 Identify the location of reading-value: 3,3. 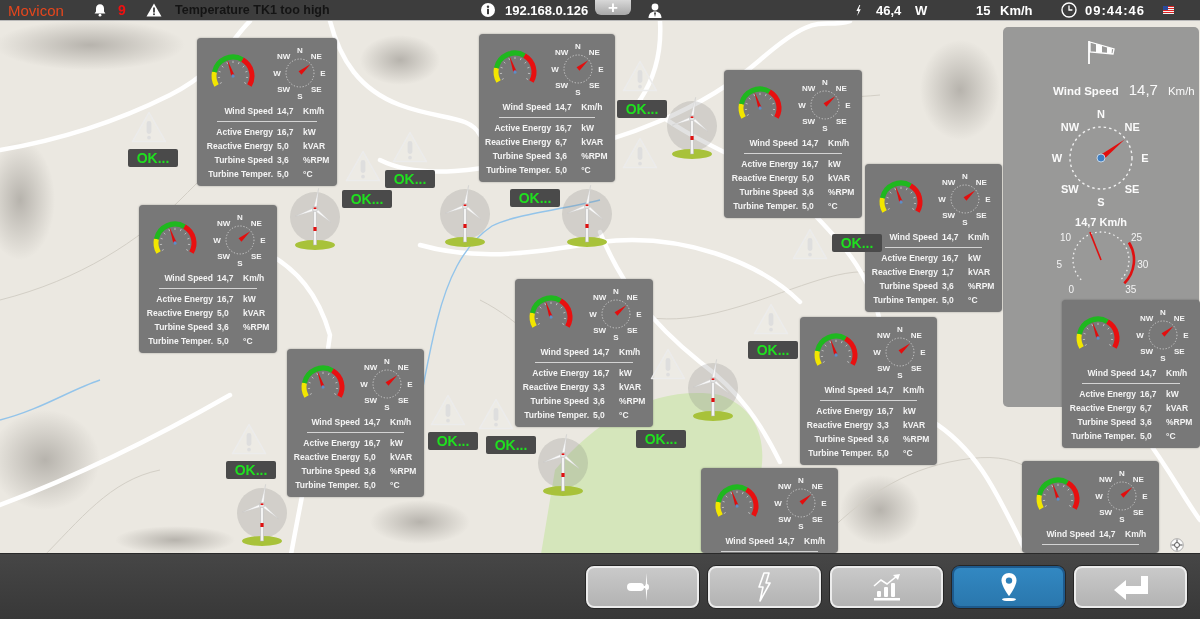
(883, 425).